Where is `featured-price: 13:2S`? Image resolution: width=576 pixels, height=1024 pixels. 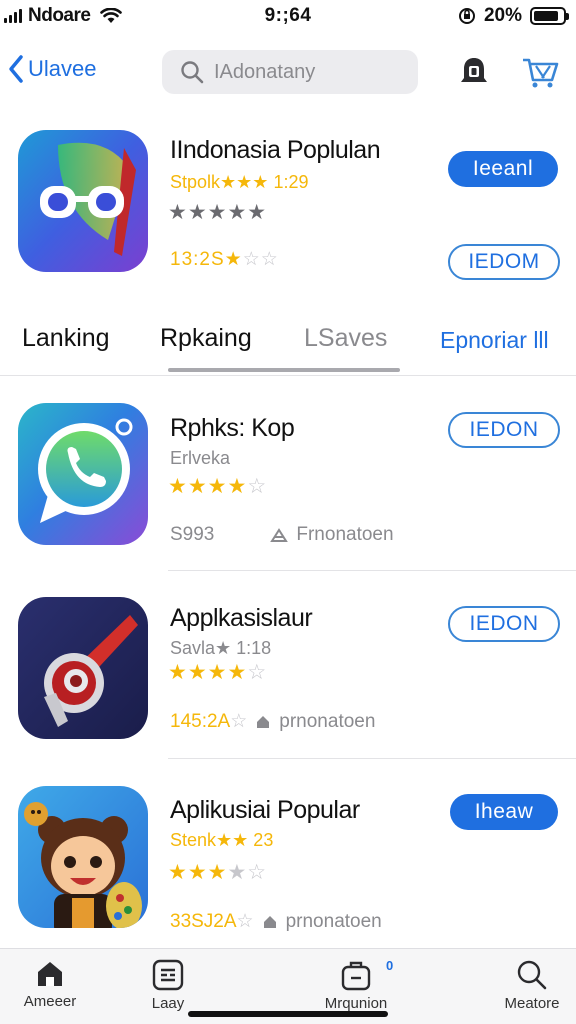
featured-price: 13:2S is located at coordinates (197, 259).